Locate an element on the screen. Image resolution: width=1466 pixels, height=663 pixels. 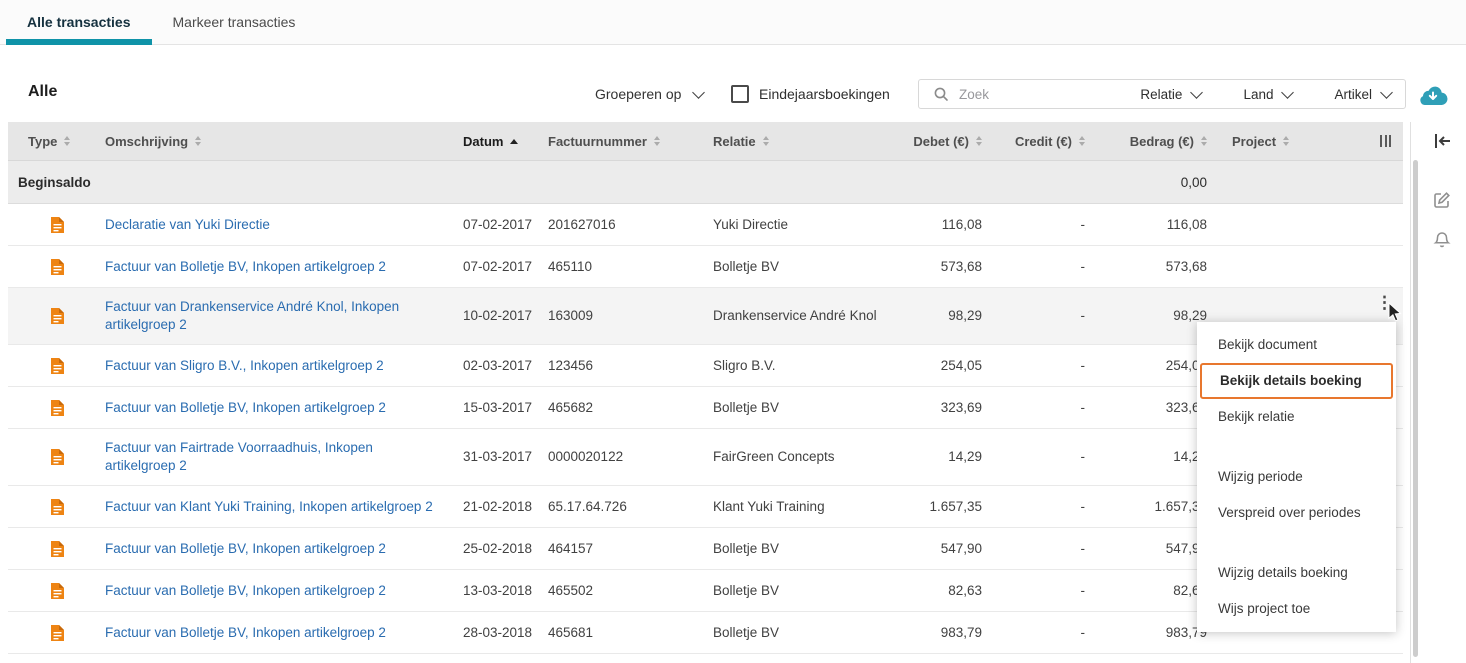
menu-item-wijs-project-toe: Wijs project toe is located at coordinates (1296, 609).